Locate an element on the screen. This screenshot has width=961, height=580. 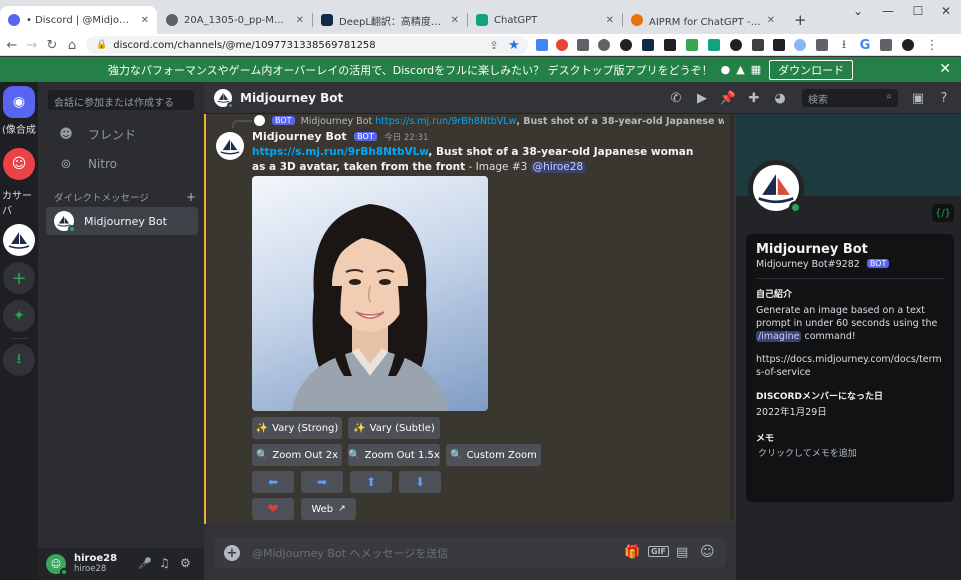
message-avatar is located at coordinates (230, 146).